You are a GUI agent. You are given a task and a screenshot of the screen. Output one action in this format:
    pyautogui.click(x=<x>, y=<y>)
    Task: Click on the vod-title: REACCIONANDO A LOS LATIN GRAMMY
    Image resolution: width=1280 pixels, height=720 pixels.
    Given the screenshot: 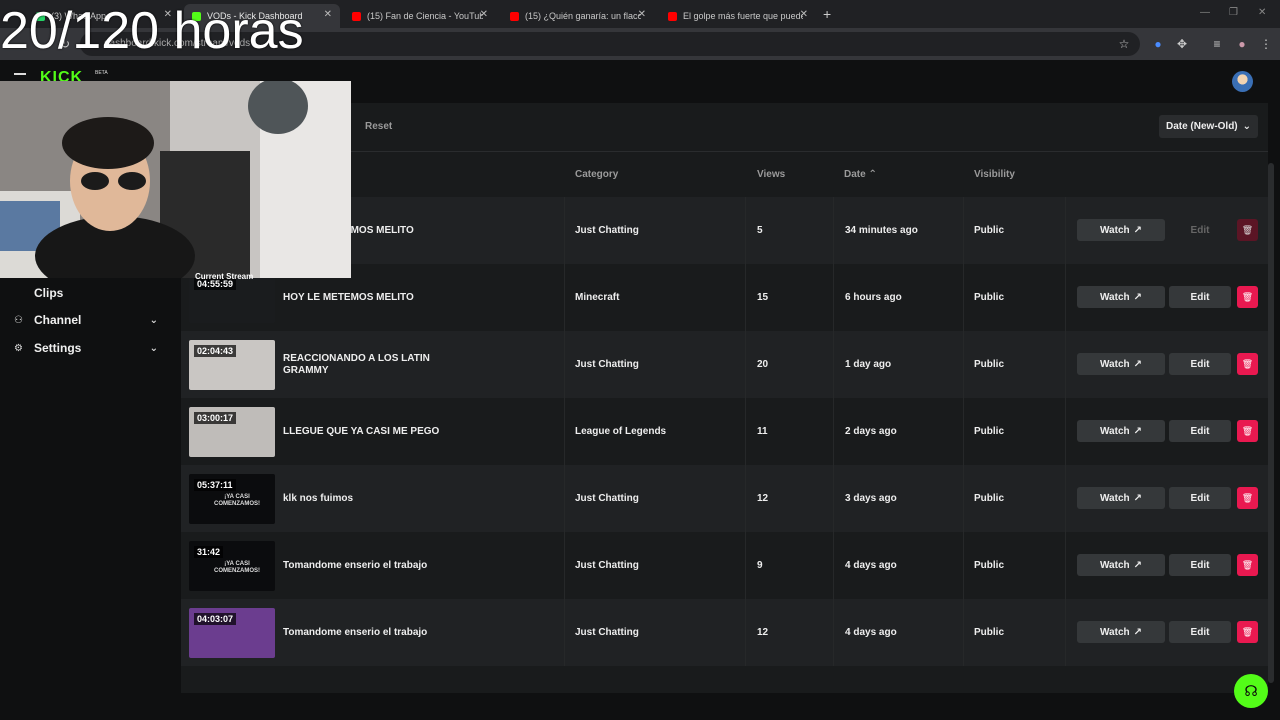 What is the action you would take?
    pyautogui.click(x=368, y=365)
    